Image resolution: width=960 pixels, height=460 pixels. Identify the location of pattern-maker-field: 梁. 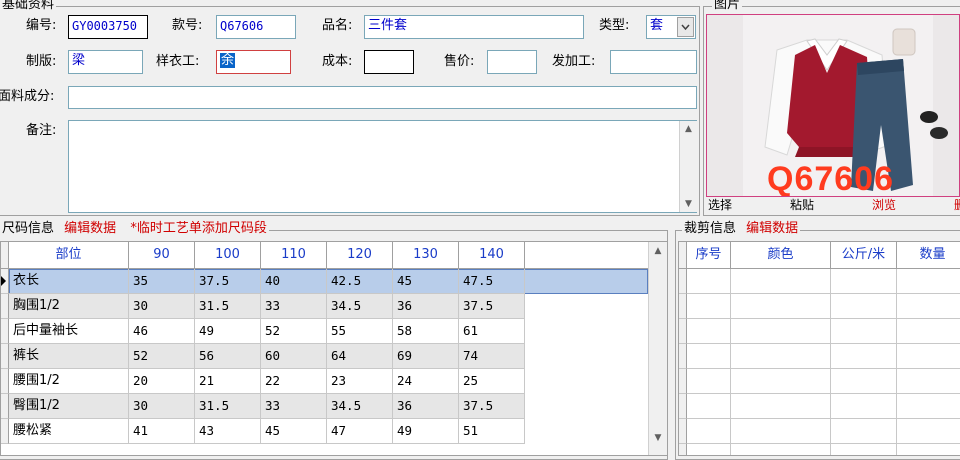
(105, 62).